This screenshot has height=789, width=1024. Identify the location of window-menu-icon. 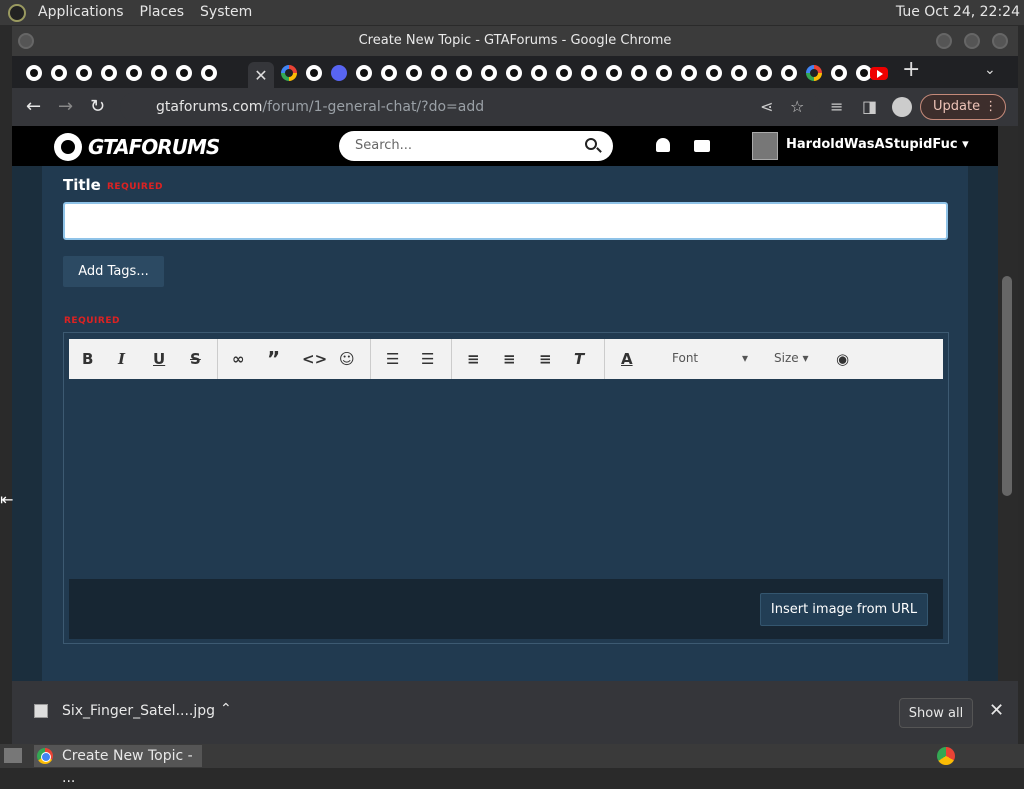
(26, 41).